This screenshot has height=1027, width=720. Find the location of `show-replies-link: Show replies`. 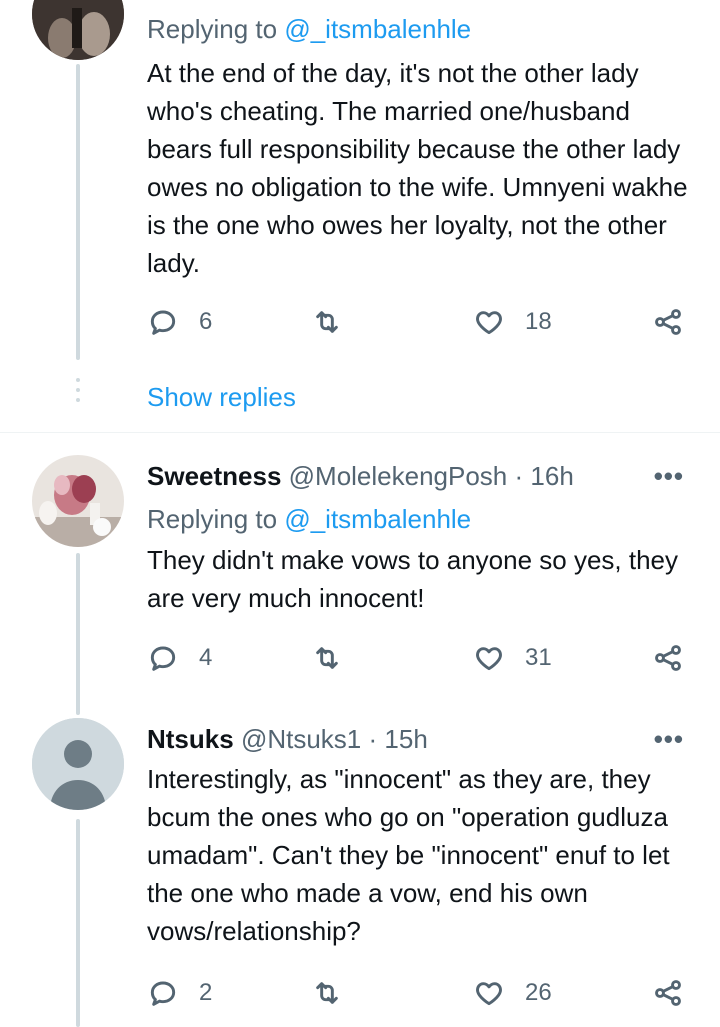

show-replies-link: Show replies is located at coordinates (221, 397).